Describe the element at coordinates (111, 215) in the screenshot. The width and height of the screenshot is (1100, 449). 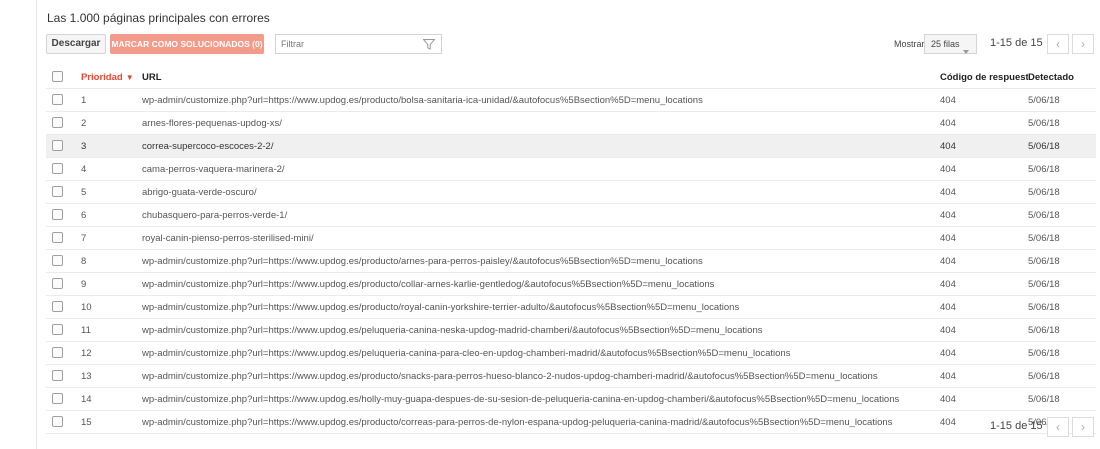
I see `row-priority: 6` at that location.